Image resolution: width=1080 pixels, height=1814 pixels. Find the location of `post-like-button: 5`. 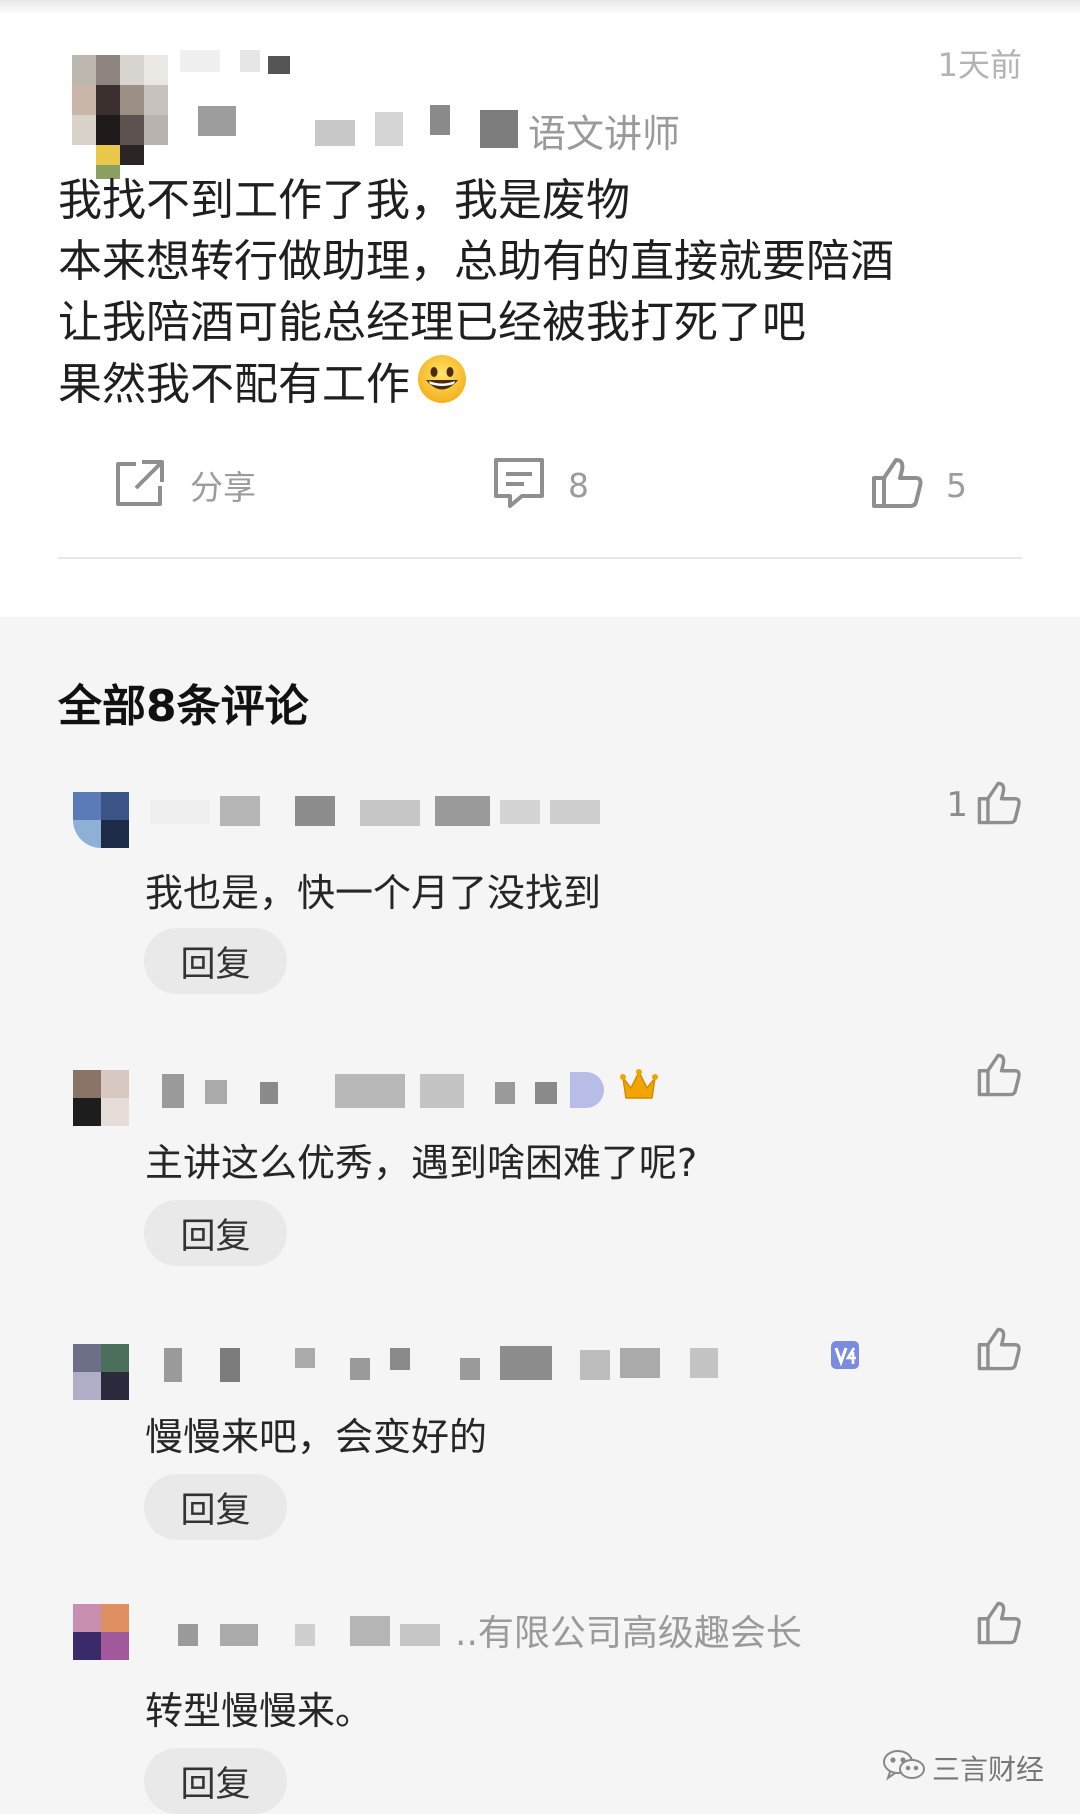

post-like-button: 5 is located at coordinates (918, 485).